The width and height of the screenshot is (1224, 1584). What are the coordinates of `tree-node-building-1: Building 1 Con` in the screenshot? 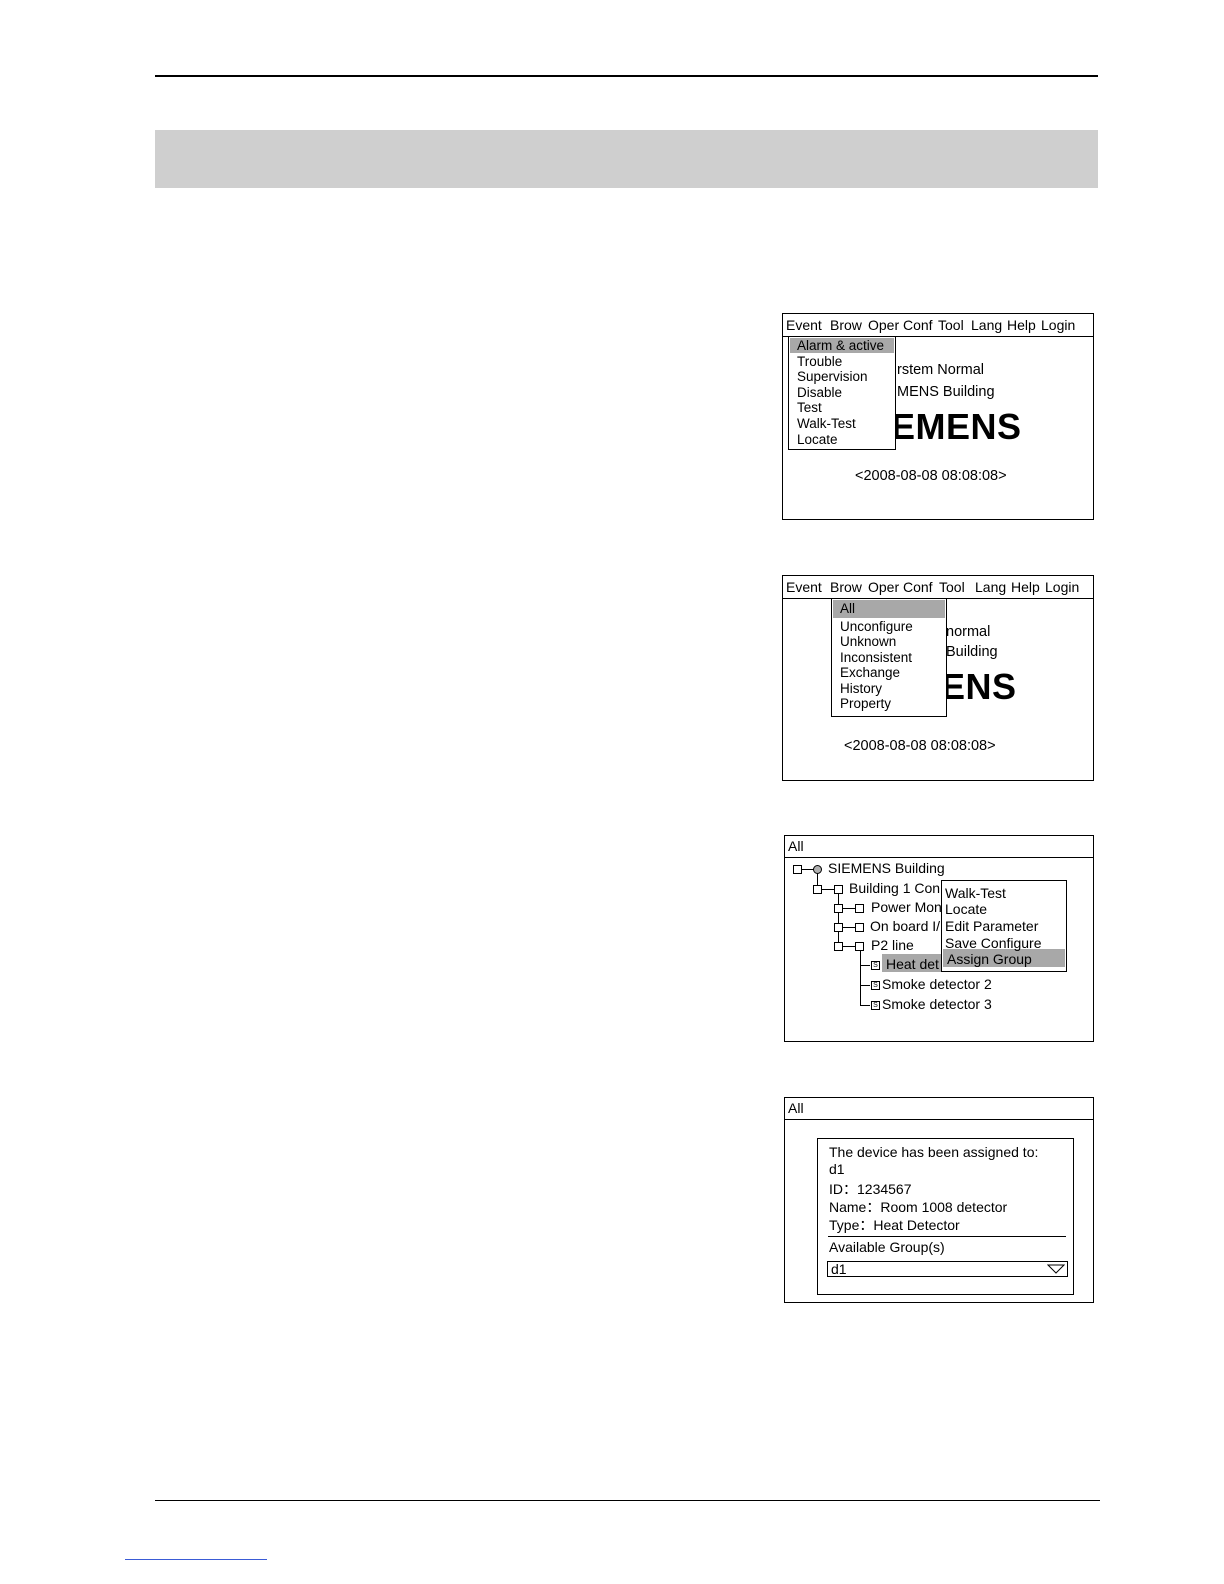 It's located at (894, 888).